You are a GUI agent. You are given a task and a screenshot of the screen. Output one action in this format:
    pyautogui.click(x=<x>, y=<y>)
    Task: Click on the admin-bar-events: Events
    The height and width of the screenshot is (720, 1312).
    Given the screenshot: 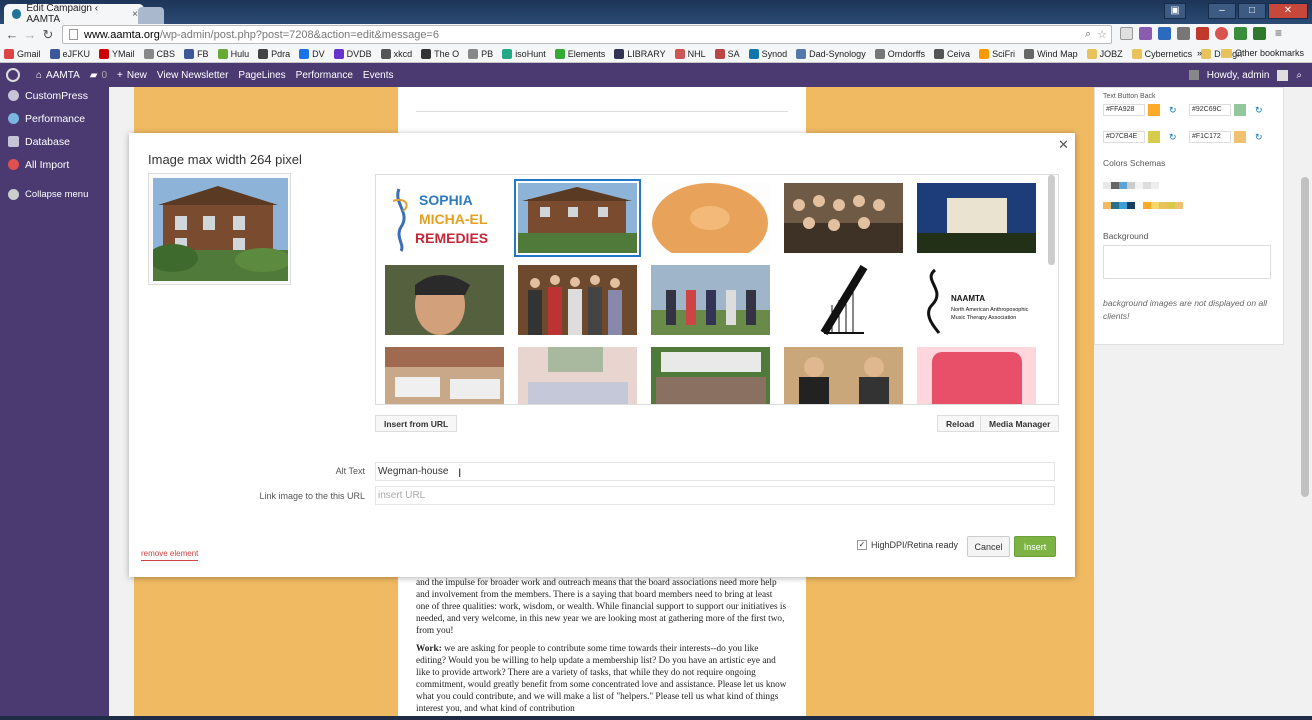 What is the action you would take?
    pyautogui.click(x=378, y=75)
    